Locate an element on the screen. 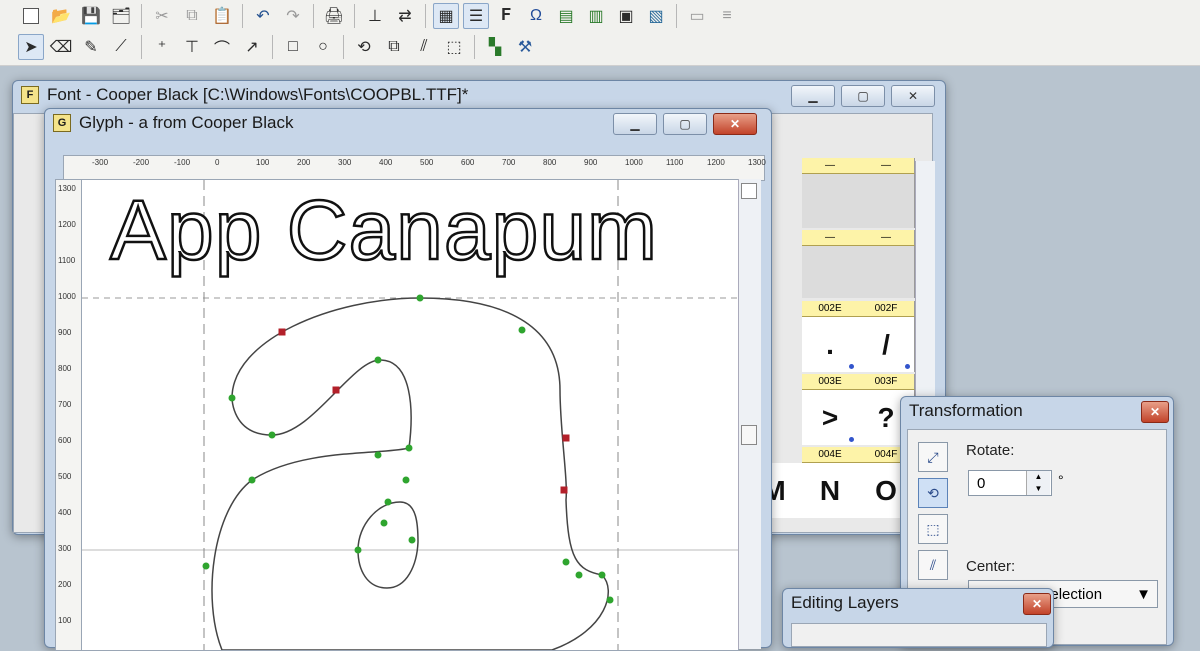  rotate-spinner: ▲ ▼ is located at coordinates (1038, 483).